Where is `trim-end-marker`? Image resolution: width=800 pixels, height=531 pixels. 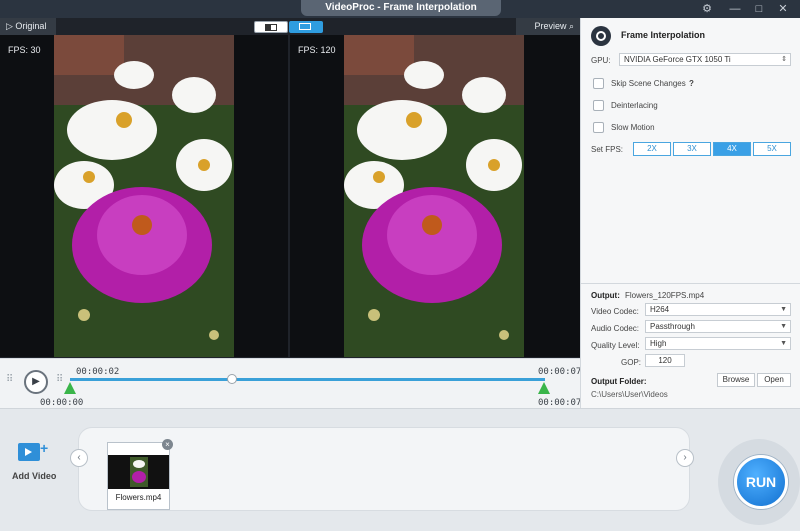 trim-end-marker is located at coordinates (544, 388).